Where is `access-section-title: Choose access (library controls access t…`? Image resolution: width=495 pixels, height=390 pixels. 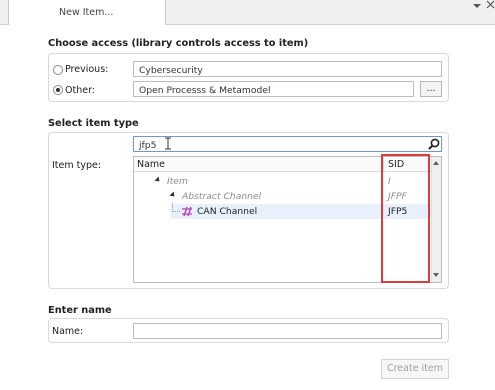
access-section-title: Choose access (library controls access t… is located at coordinates (178, 43).